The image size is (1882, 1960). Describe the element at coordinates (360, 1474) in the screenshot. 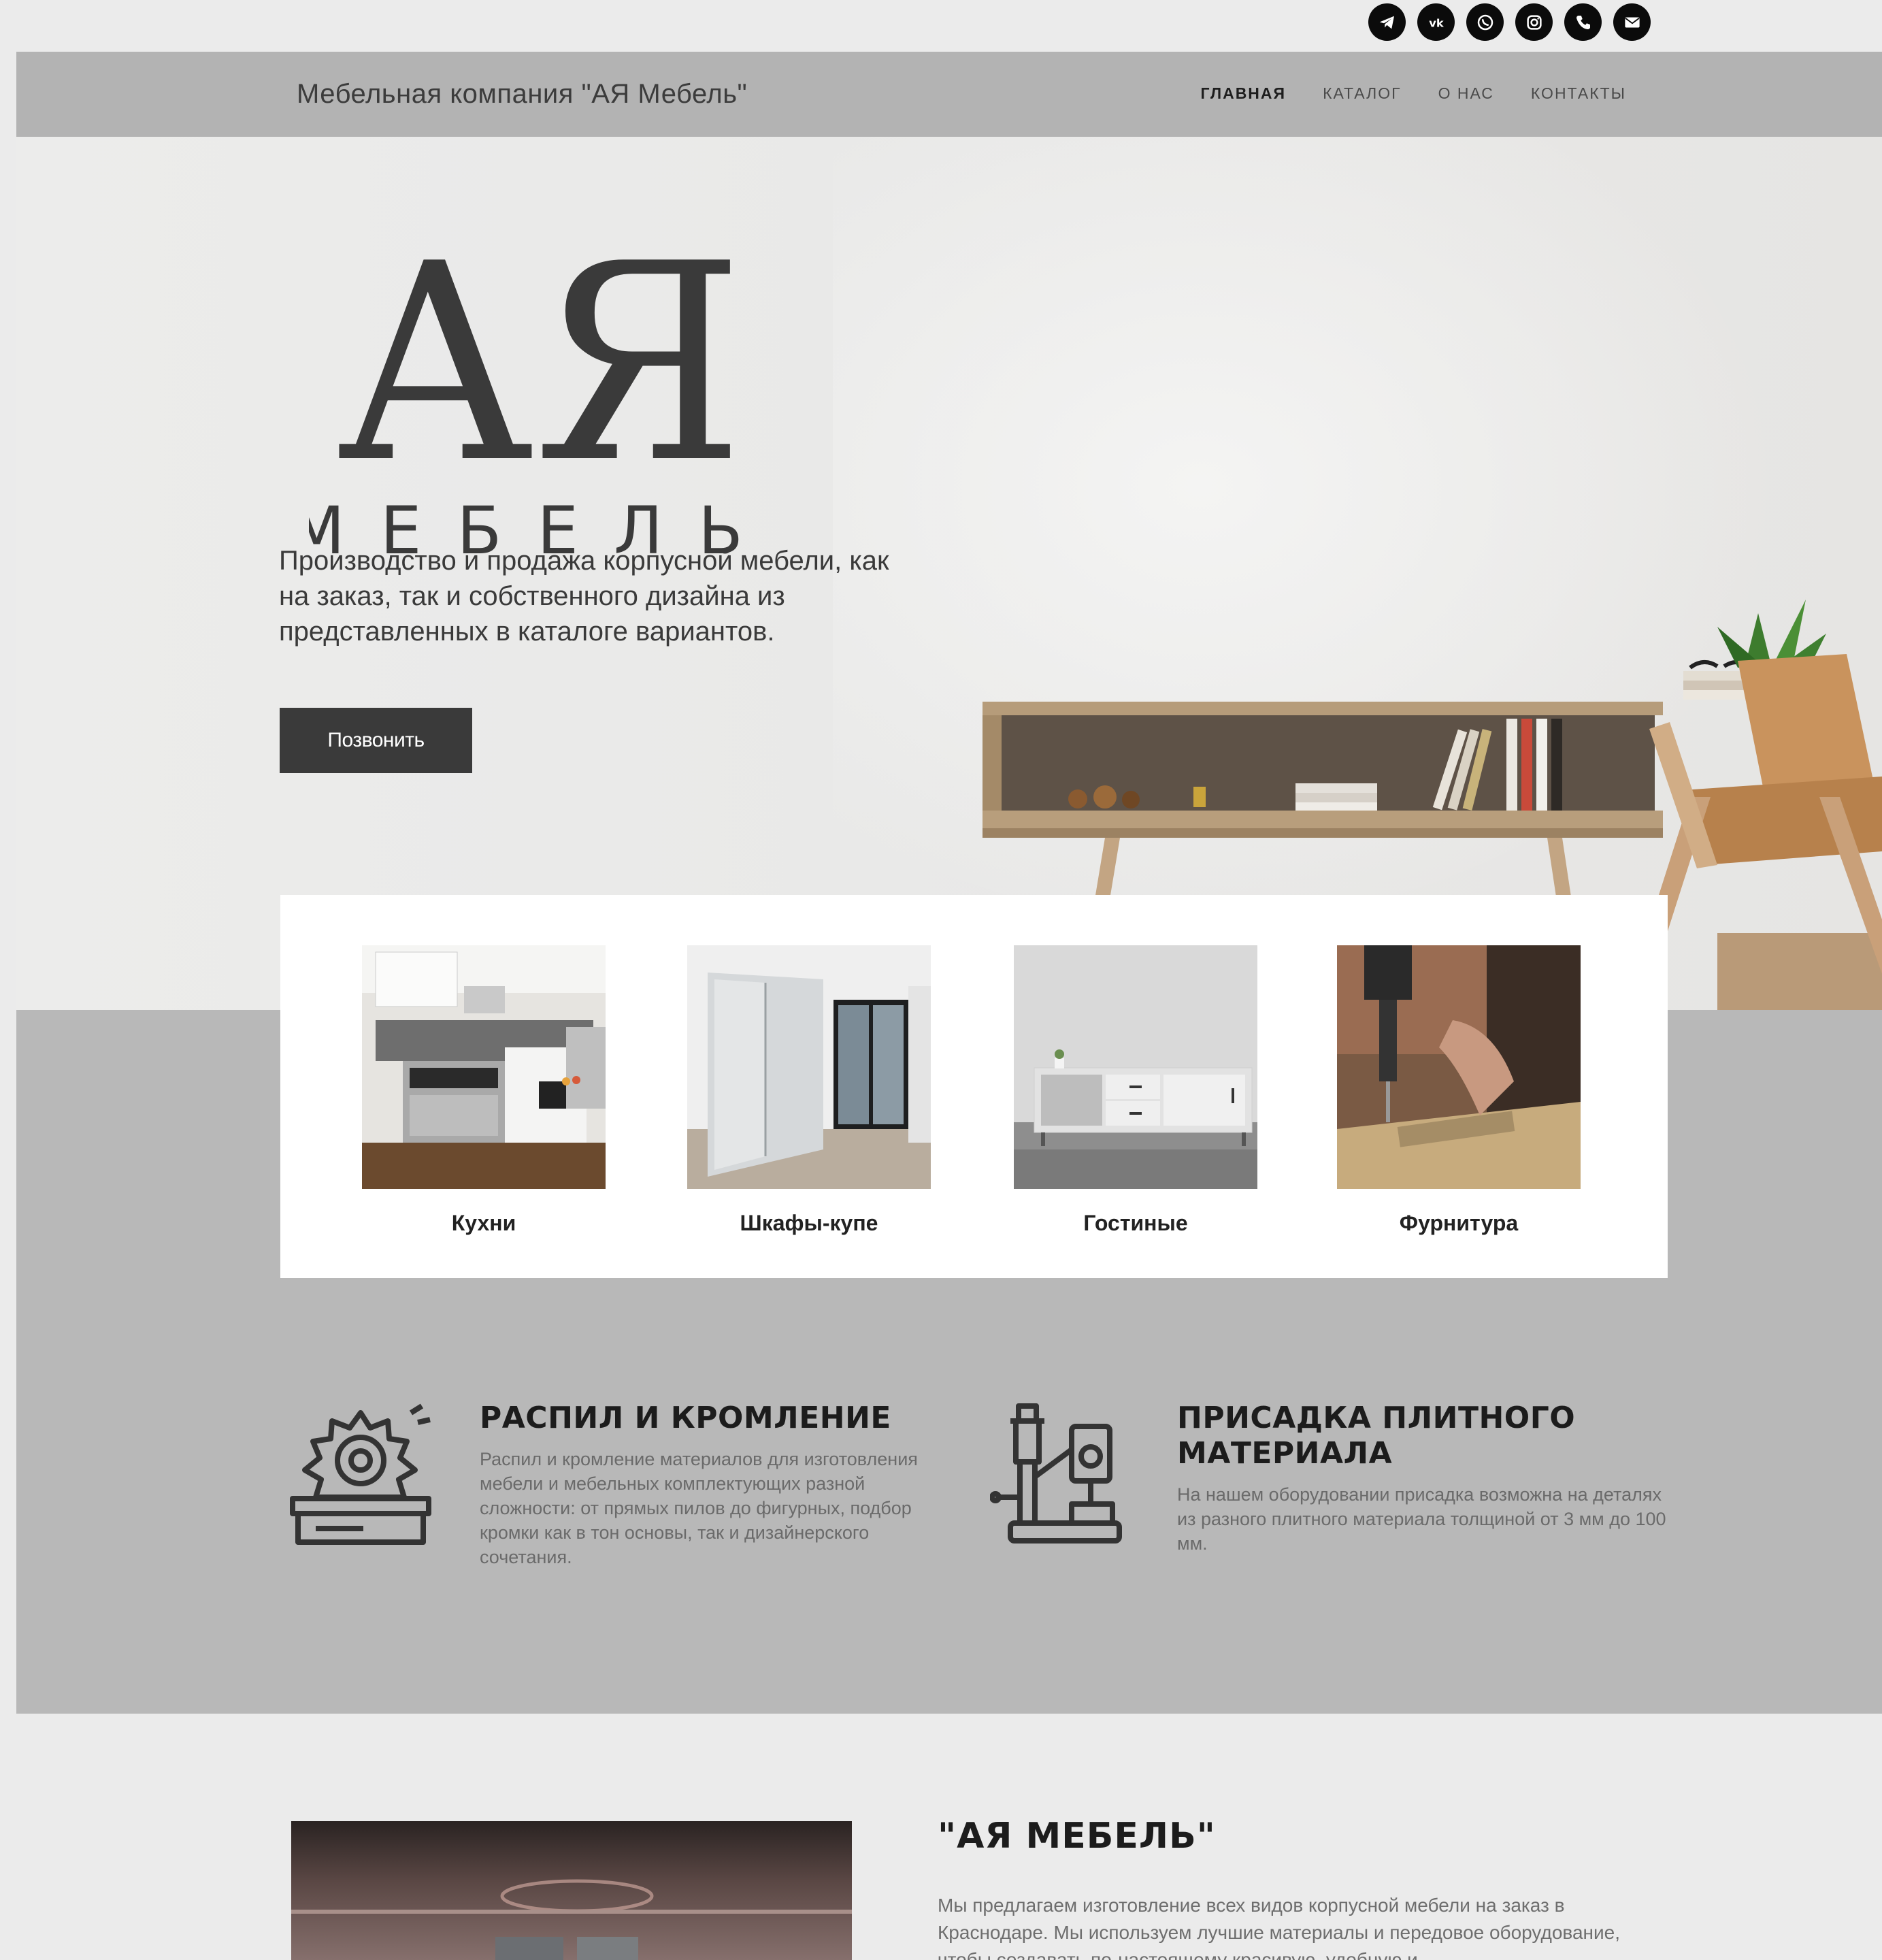

I see `circular-saw-icon` at that location.